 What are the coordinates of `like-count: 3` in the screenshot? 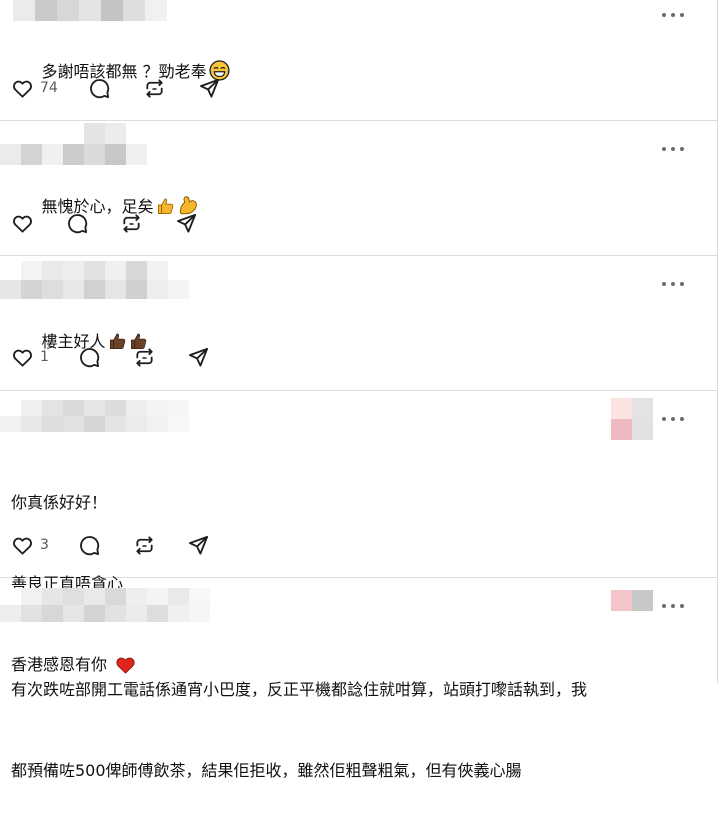 It's located at (44, 545).